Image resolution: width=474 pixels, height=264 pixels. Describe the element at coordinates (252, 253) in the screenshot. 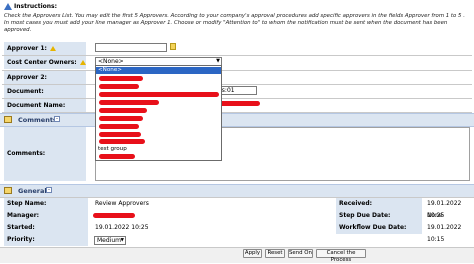

I see `apply-button: Apply` at that location.